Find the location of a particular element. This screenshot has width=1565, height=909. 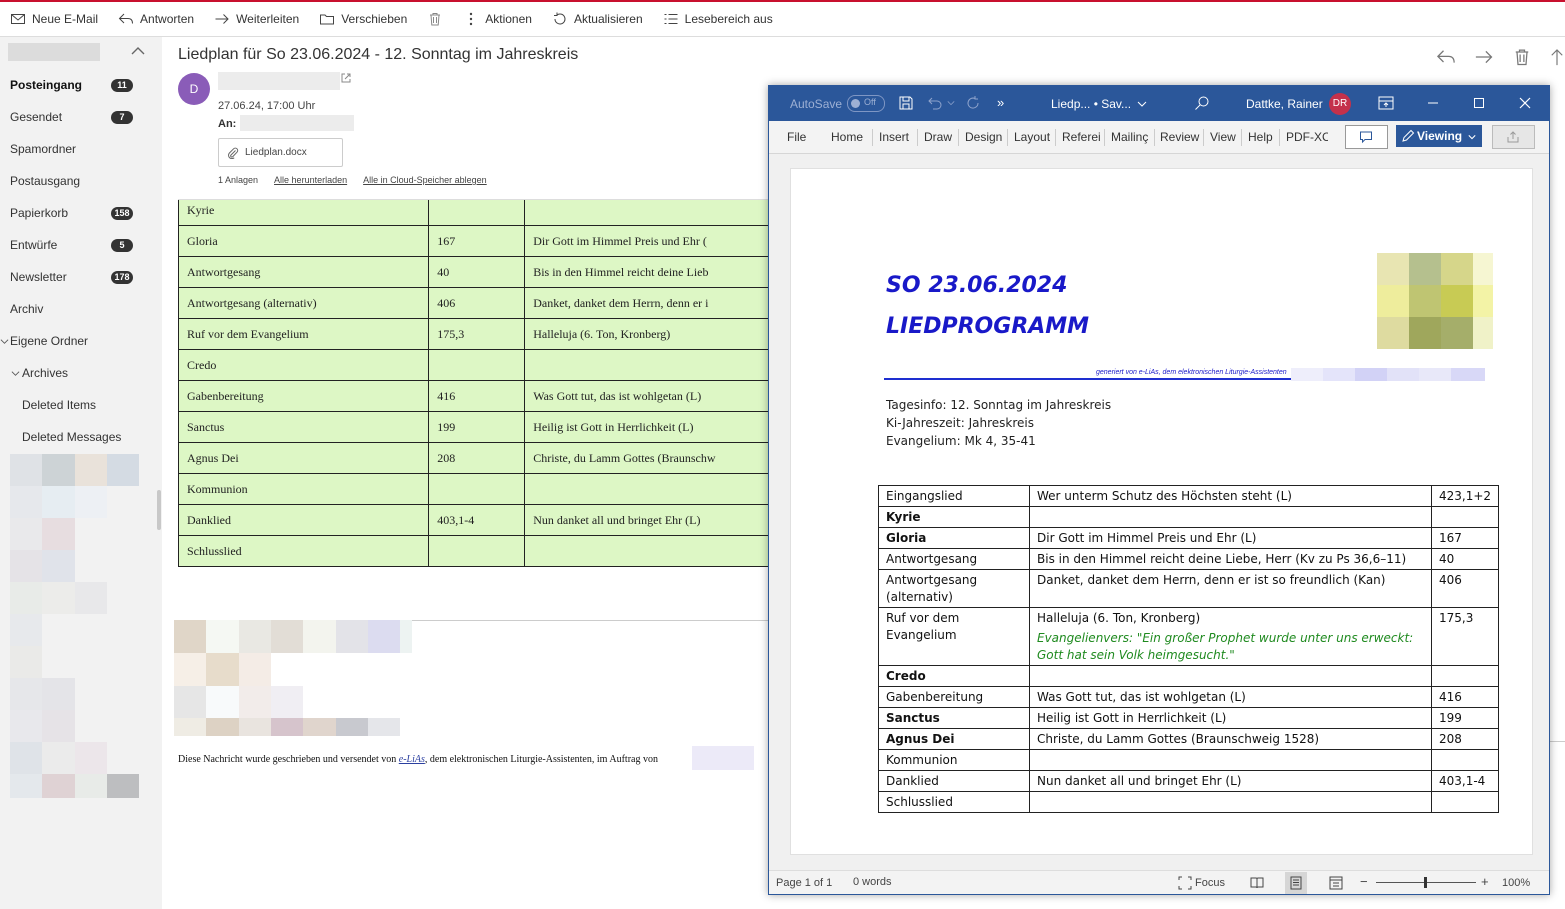

external-link-icon is located at coordinates (346, 78).